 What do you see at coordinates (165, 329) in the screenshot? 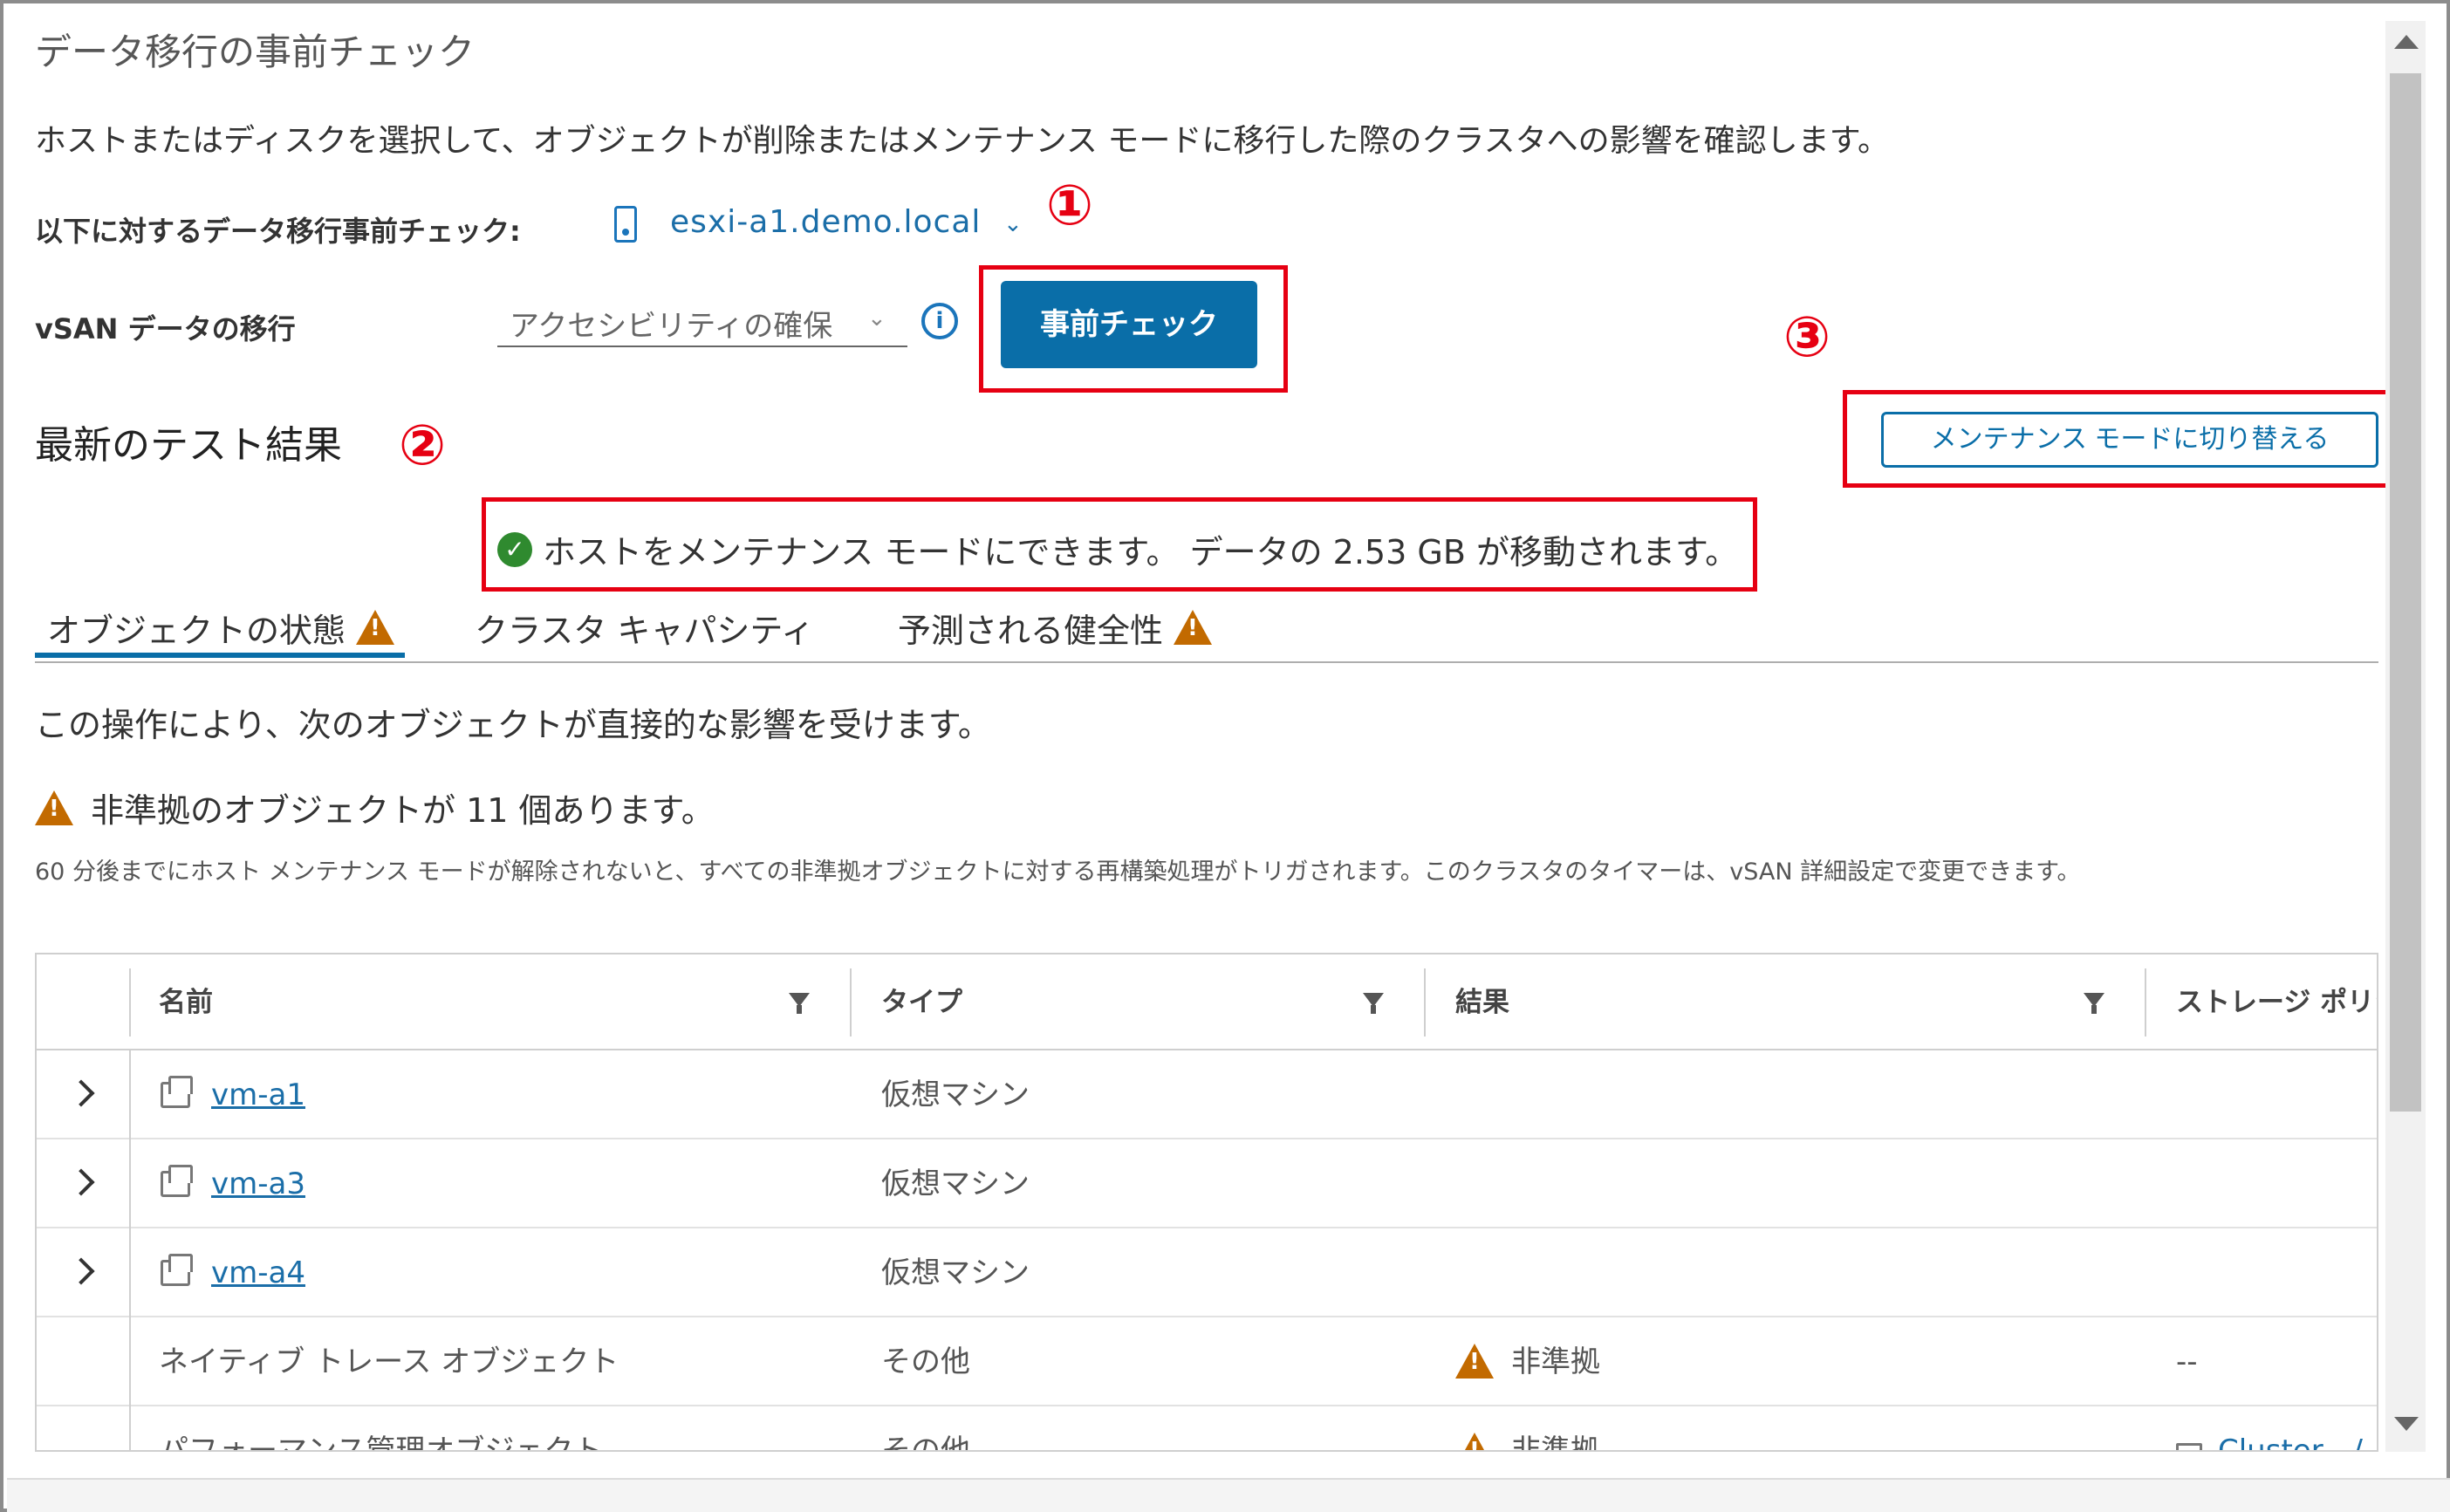
I see `vsan-migration-label: vSAN データの移行` at bounding box center [165, 329].